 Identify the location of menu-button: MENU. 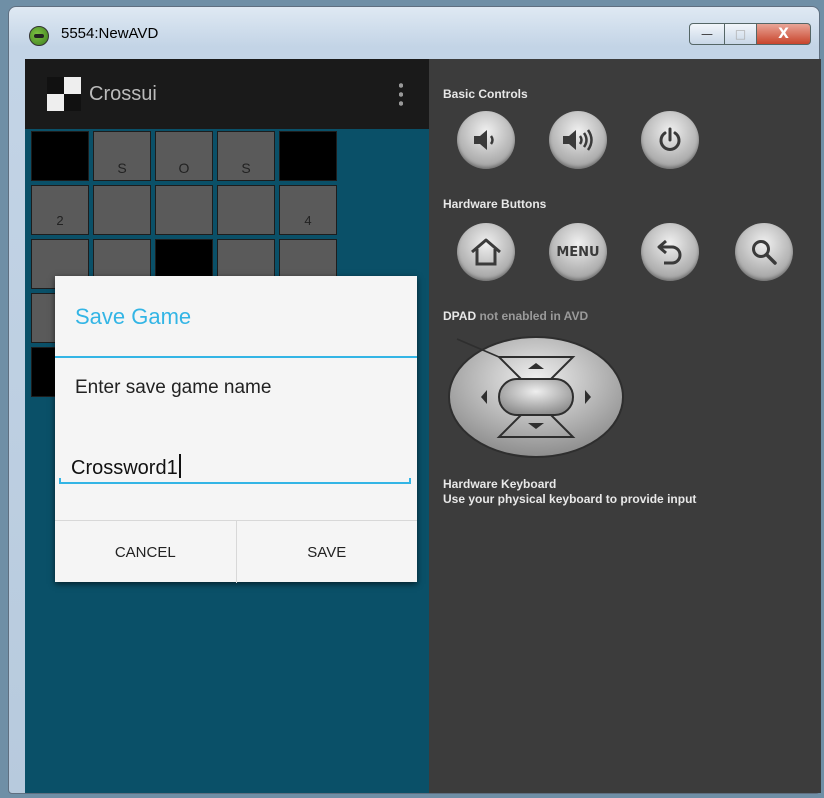
(578, 252).